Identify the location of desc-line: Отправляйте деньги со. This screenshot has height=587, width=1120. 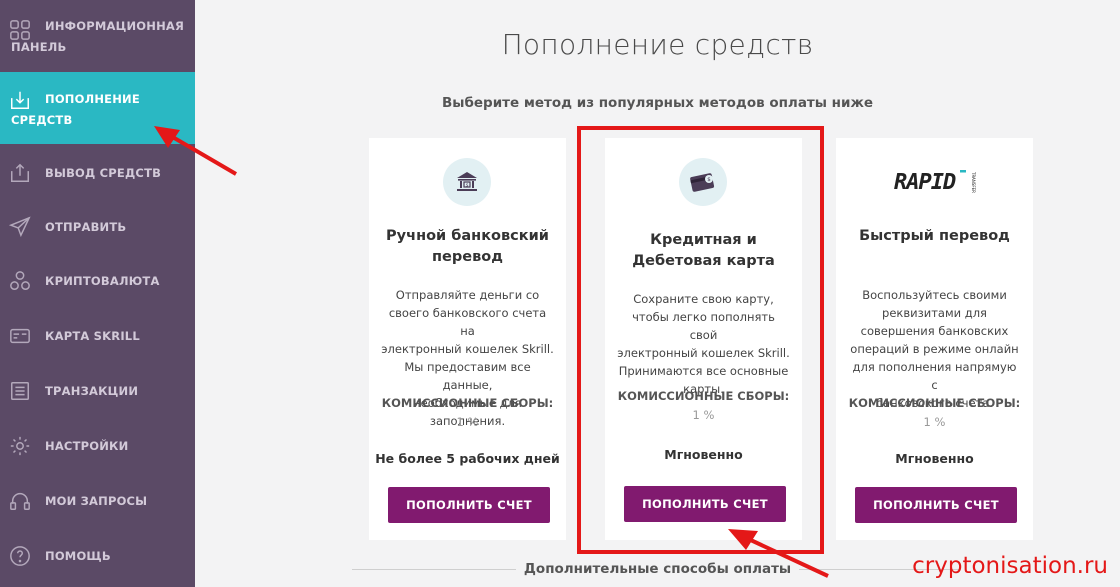
(467, 295).